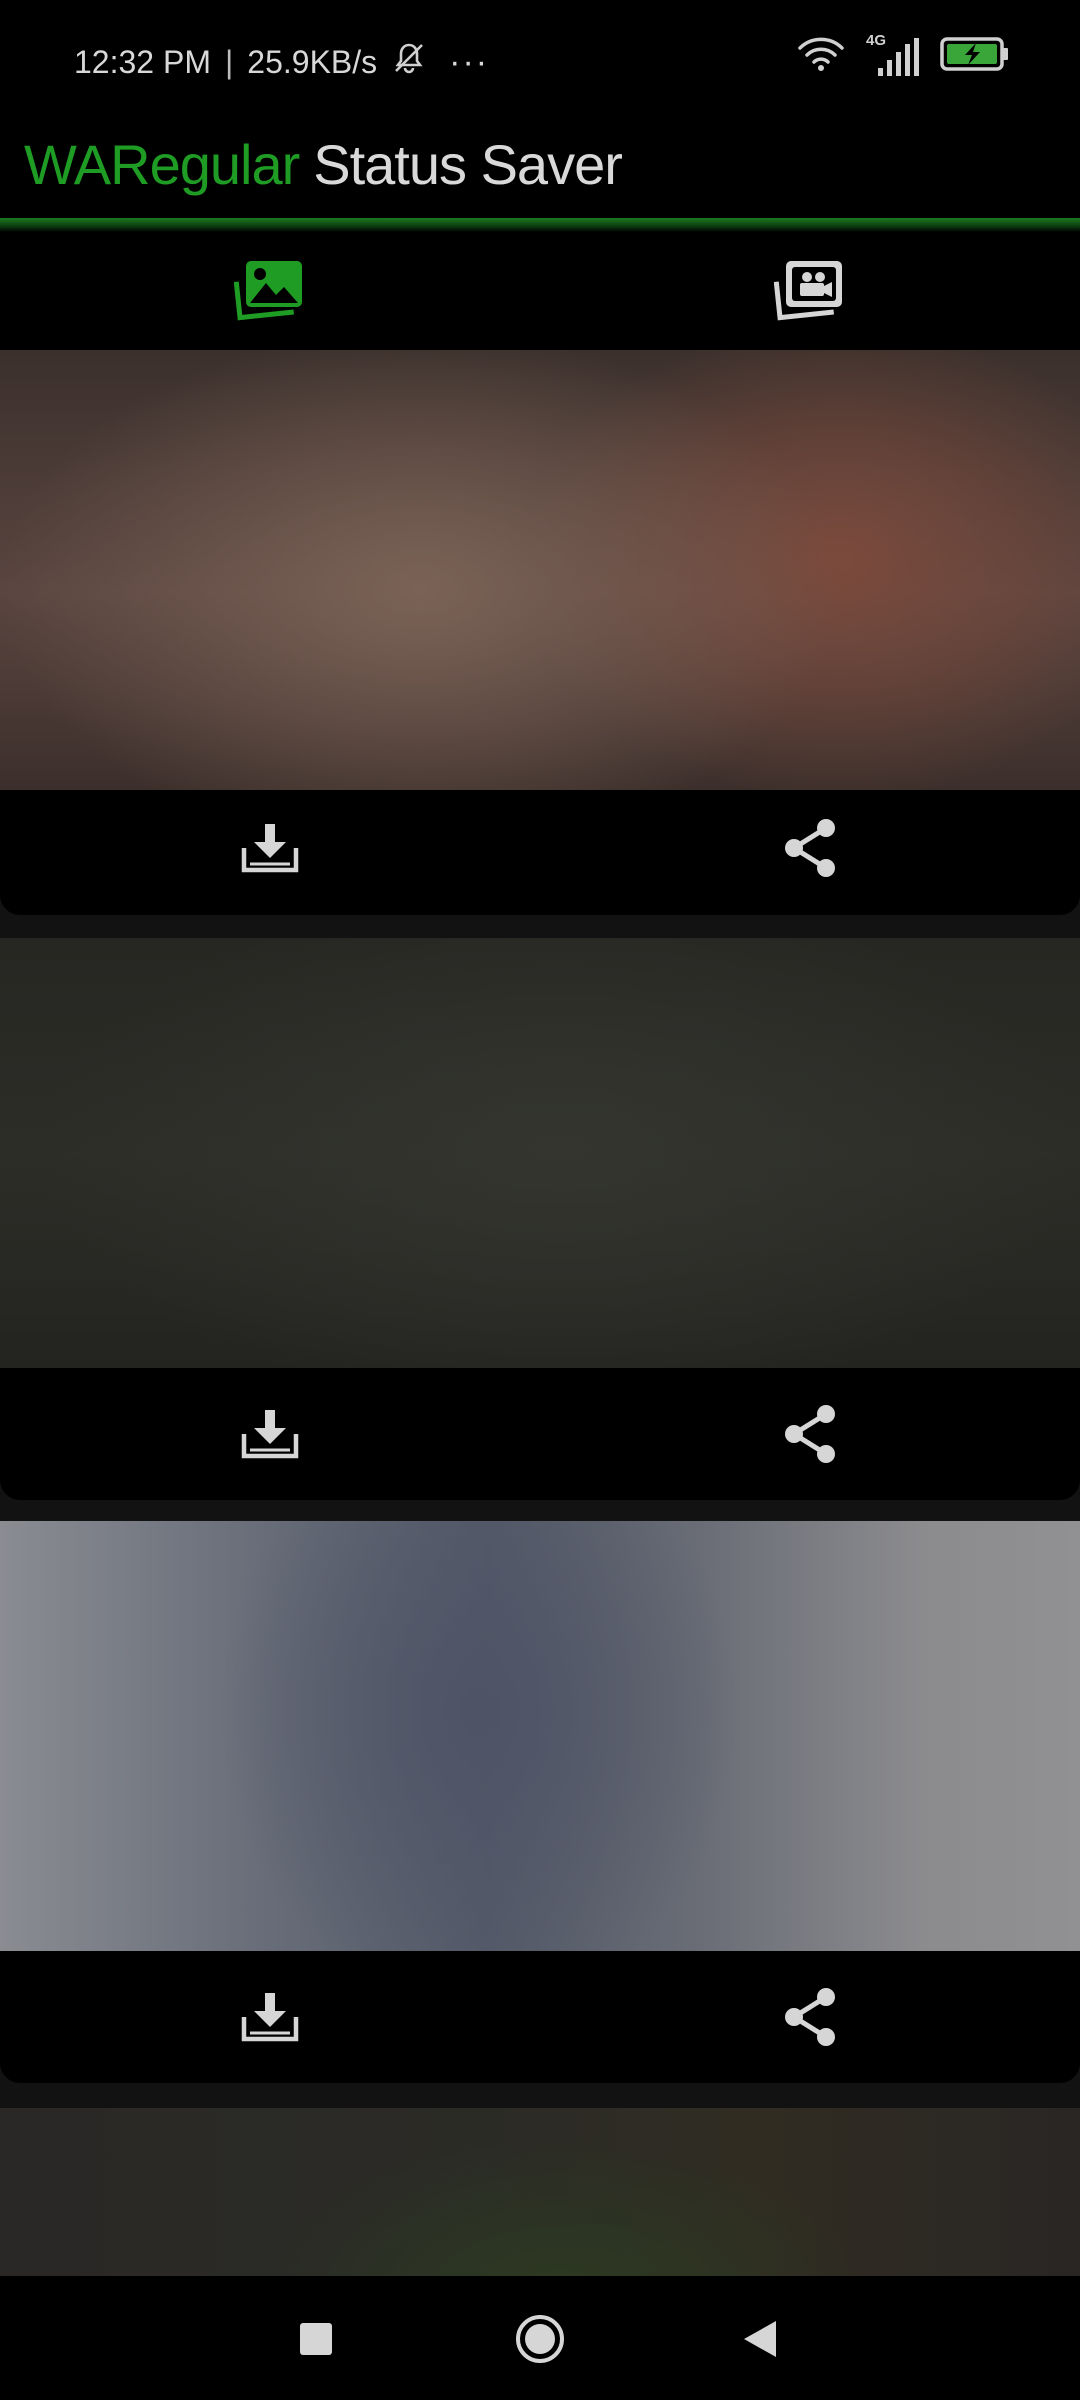  I want to click on tab-bar, so click(540, 291).